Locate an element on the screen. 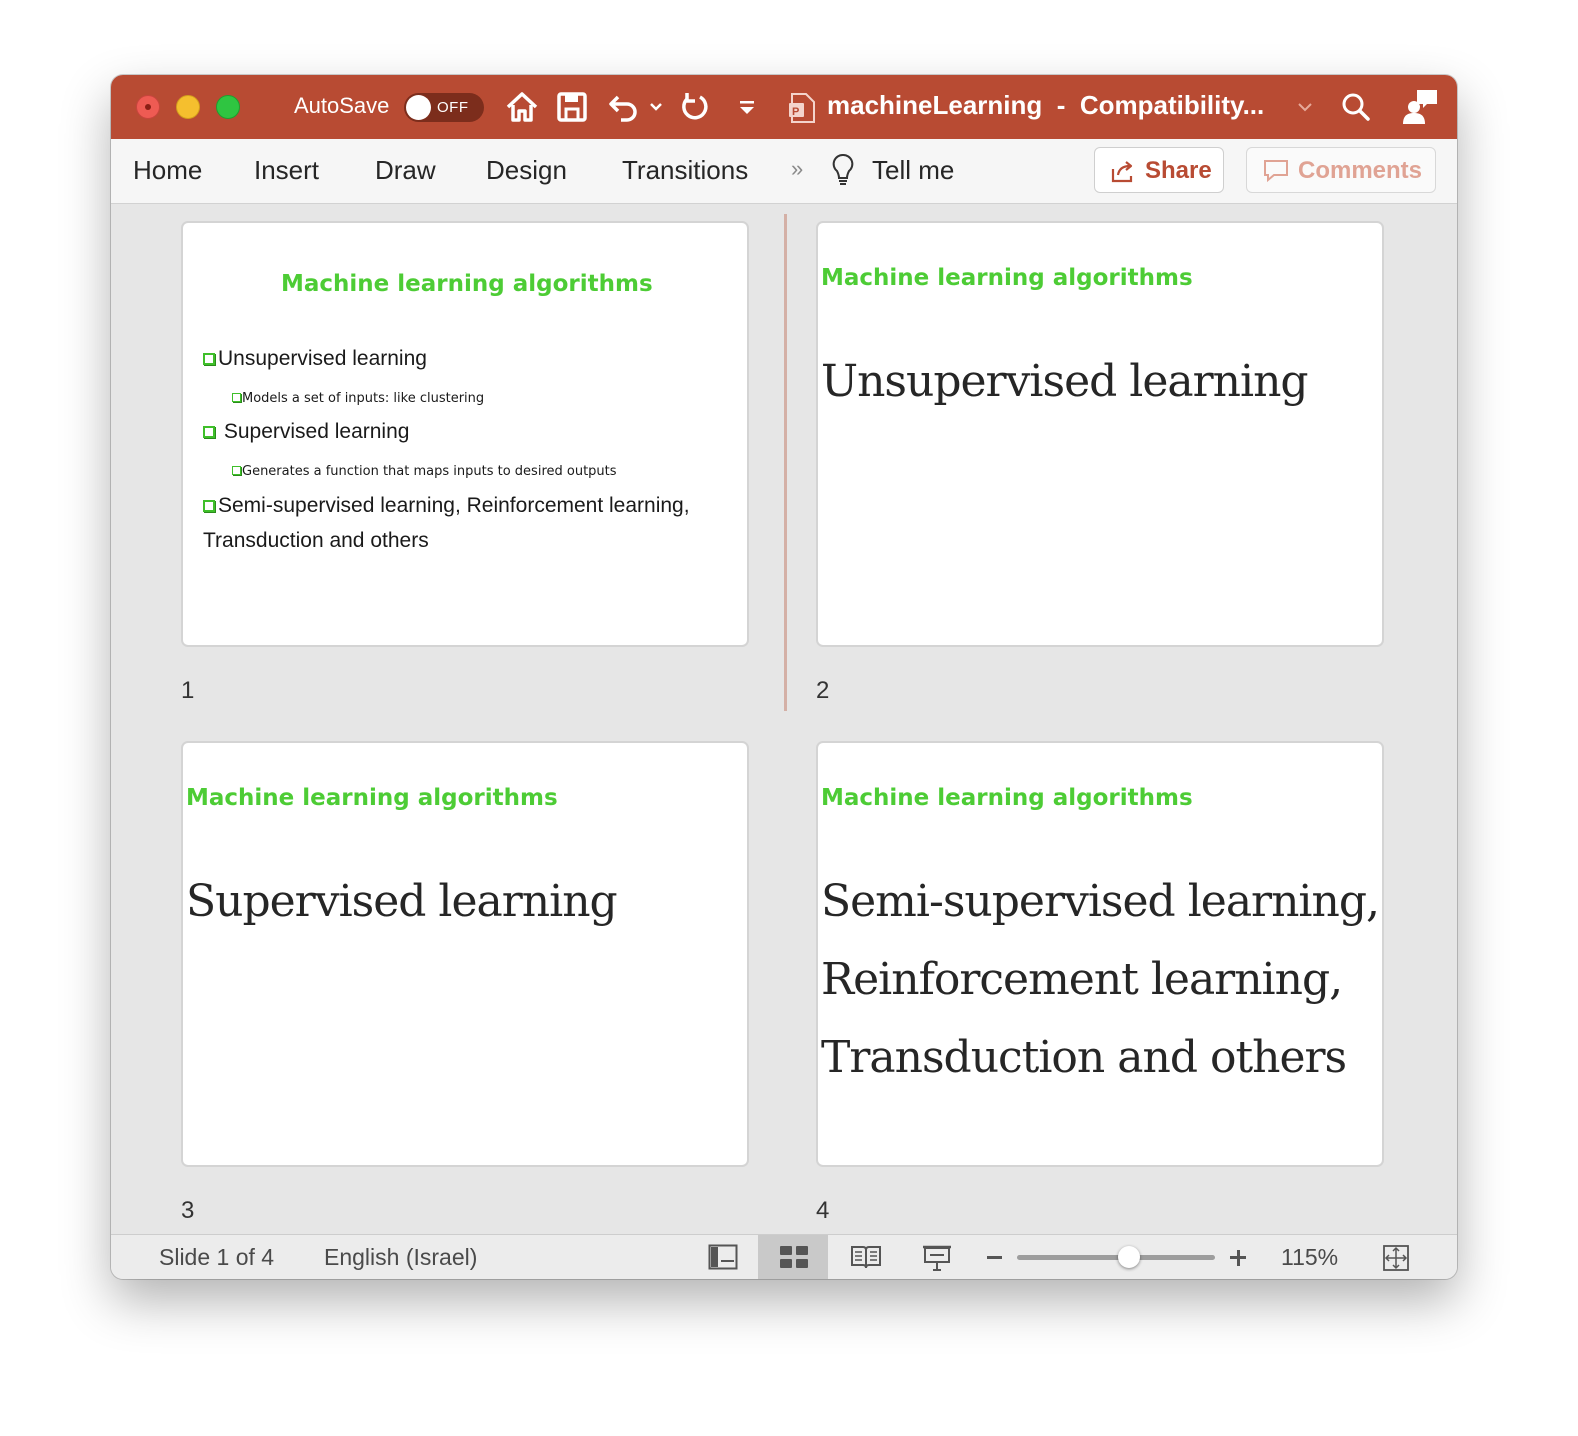 The image size is (1578, 1436). slide-count-status: Slide 1 of 4 is located at coordinates (217, 1257).